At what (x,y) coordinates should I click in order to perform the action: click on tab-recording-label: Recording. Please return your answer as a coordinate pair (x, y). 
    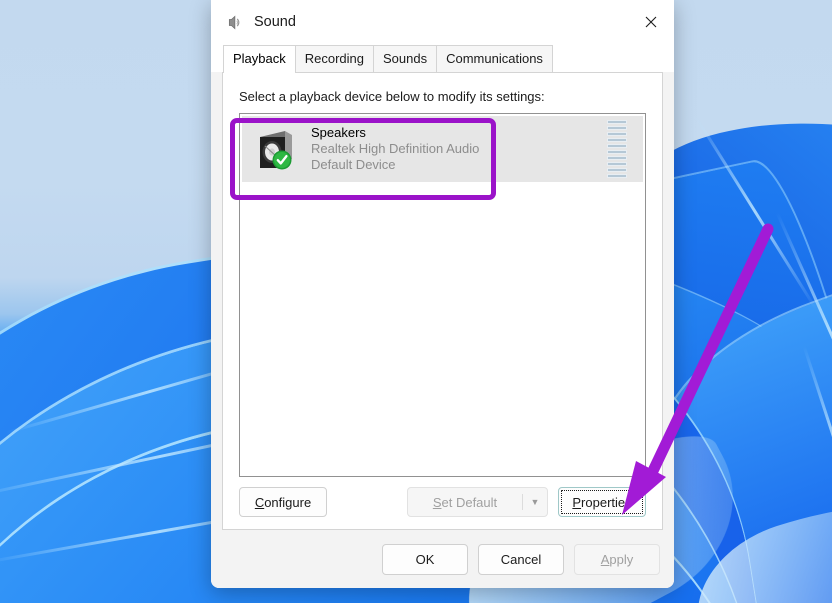
    Looking at the image, I should click on (334, 58).